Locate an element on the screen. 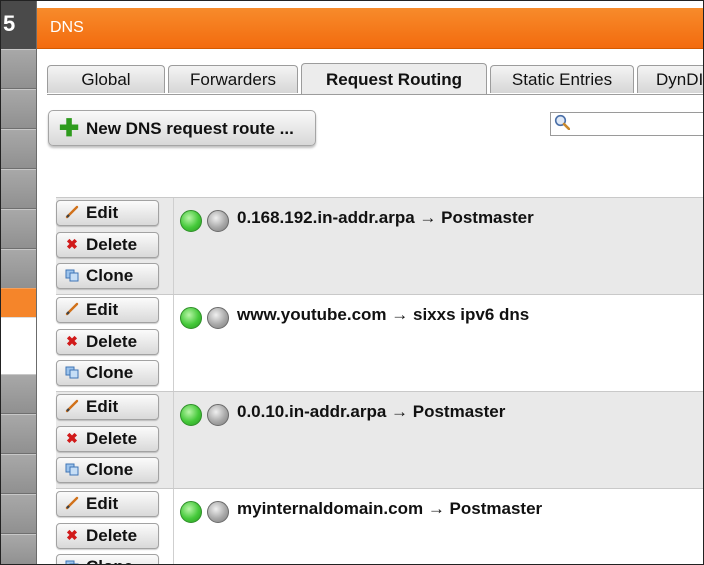  tab-static-entries: Static Entries is located at coordinates (562, 79).